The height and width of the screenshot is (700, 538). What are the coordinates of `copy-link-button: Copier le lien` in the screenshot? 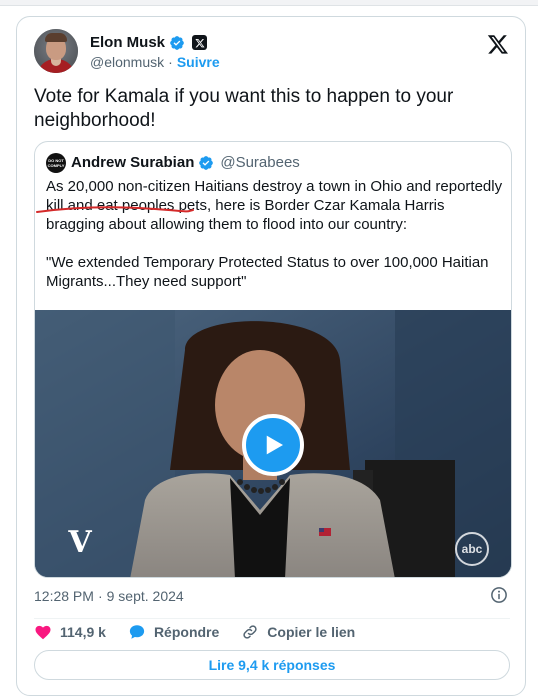 It's located at (298, 632).